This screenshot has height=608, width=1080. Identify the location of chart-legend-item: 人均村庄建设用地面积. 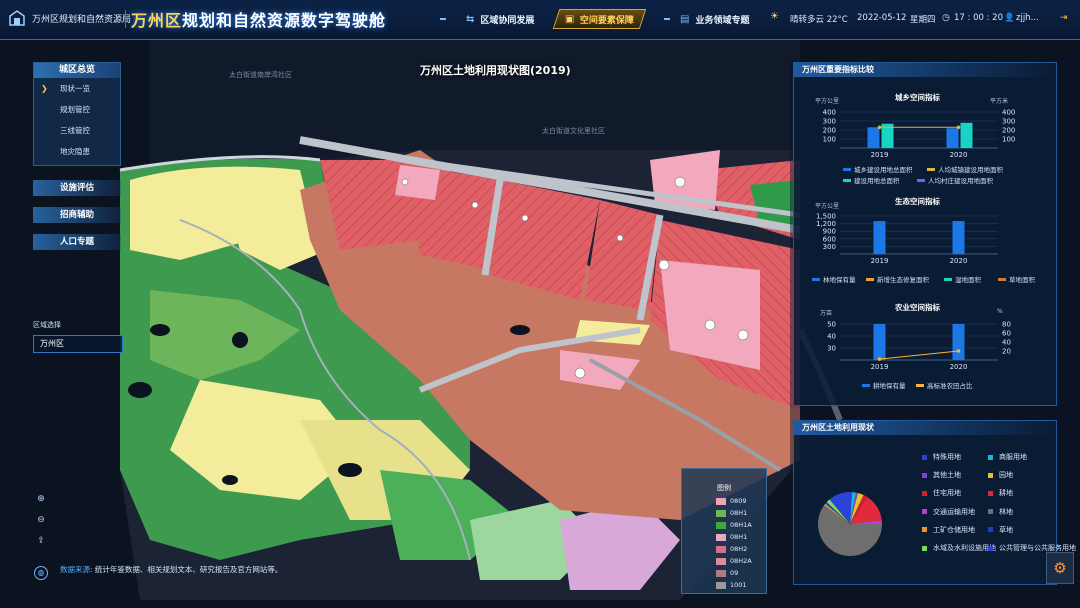
(955, 180).